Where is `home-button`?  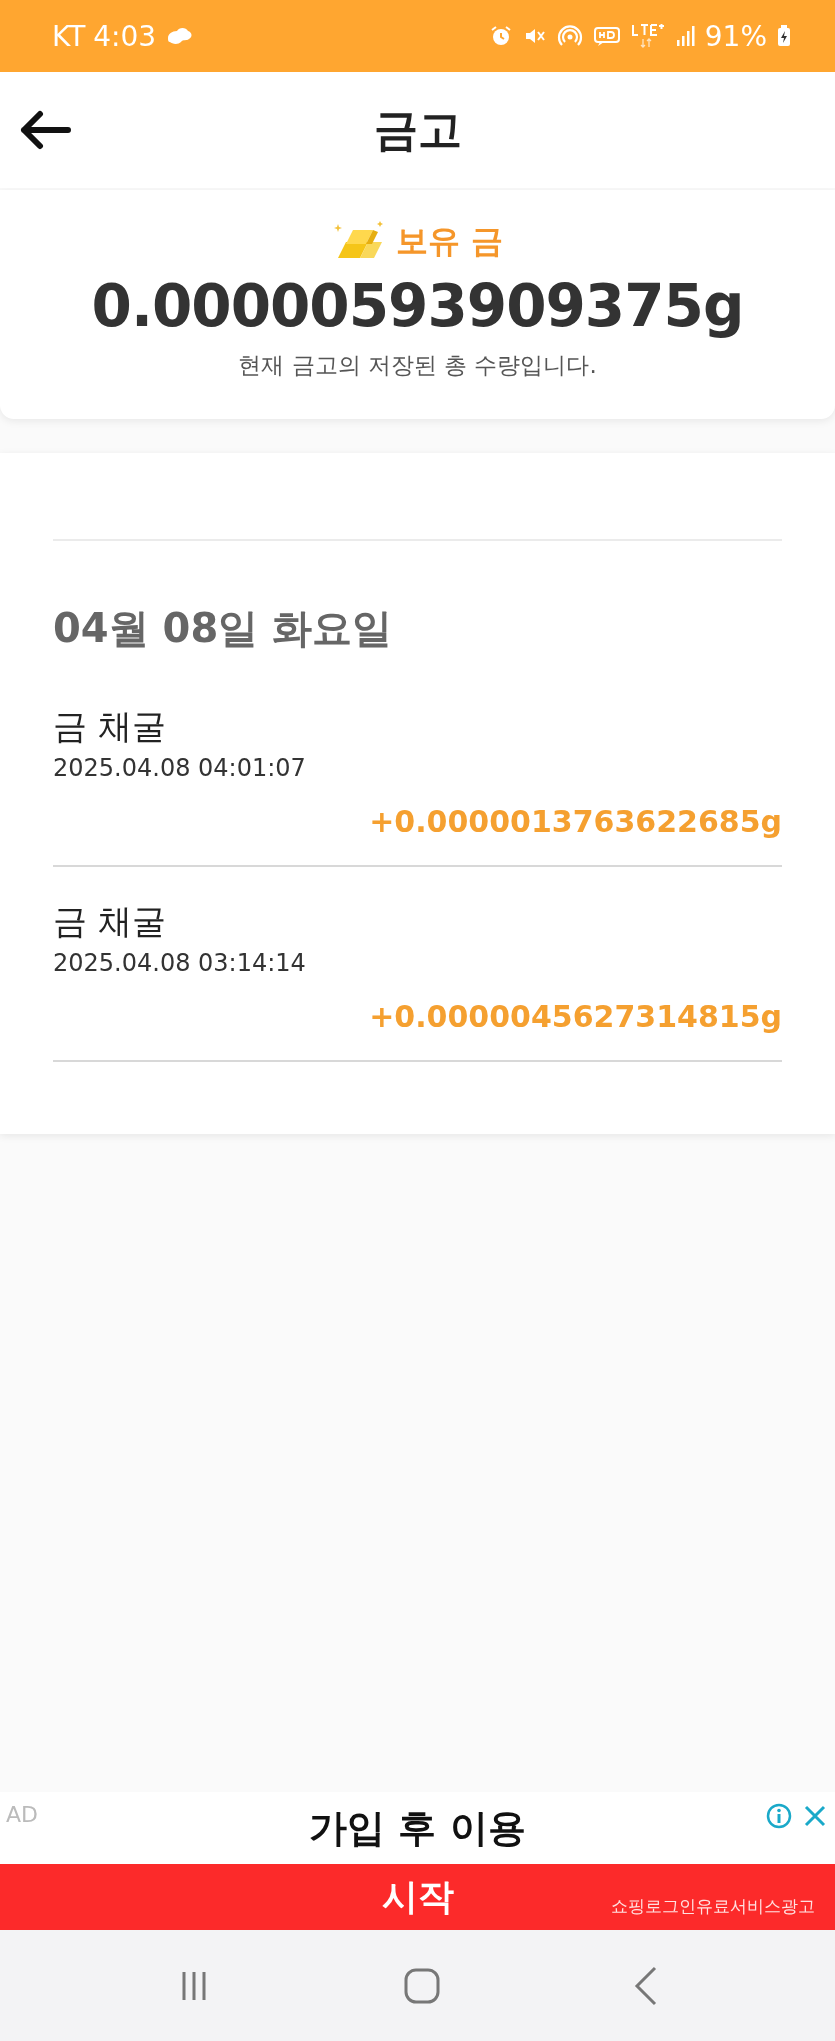
home-button is located at coordinates (422, 1985).